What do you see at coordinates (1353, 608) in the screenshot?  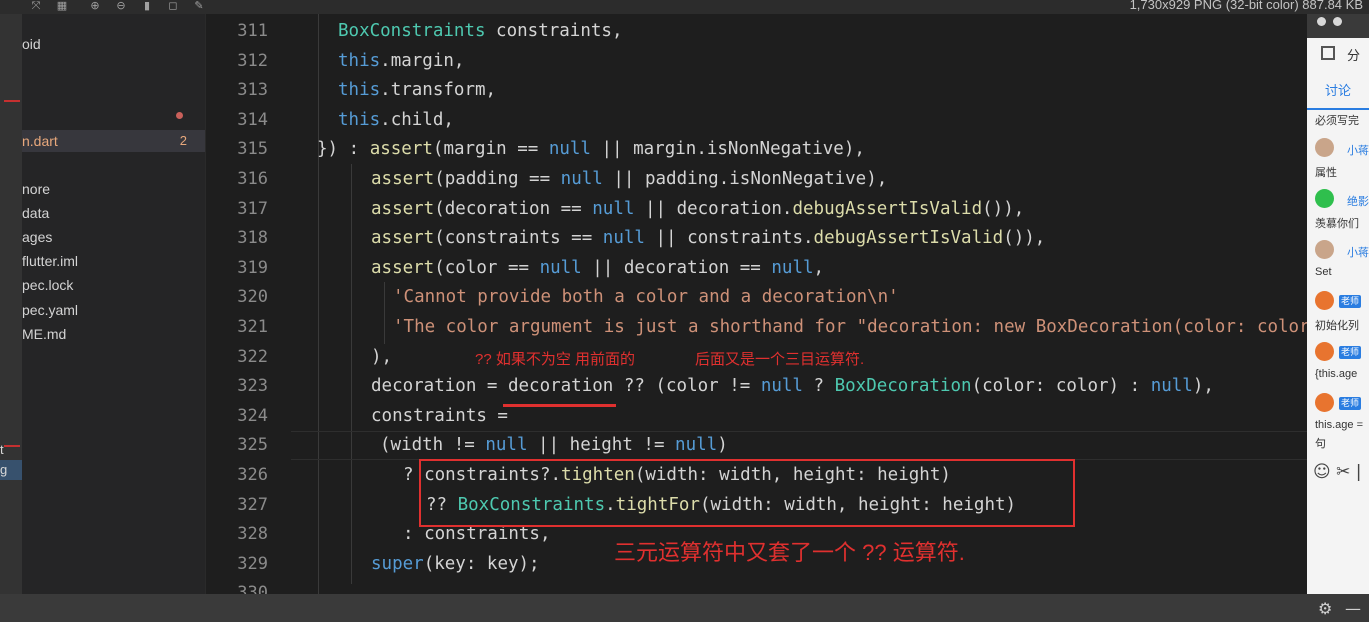 I see `minimize-icon: —` at bounding box center [1353, 608].